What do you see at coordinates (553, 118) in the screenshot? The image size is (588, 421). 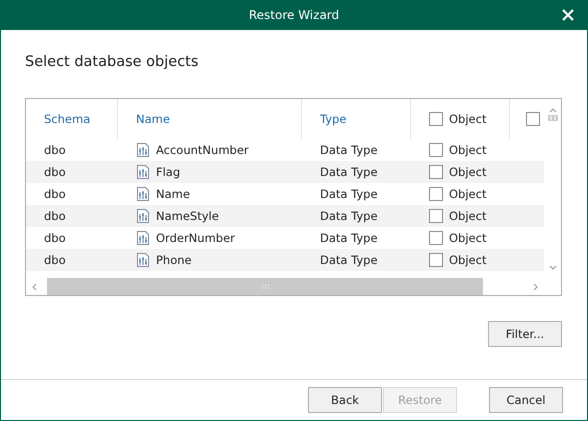 I see `grip-icon` at bounding box center [553, 118].